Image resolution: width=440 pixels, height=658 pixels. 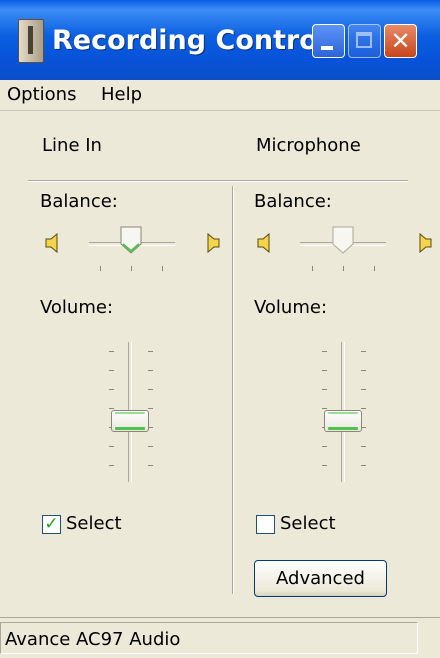 What do you see at coordinates (72, 145) in the screenshot?
I see `channel-name-line-in: Line In` at bounding box center [72, 145].